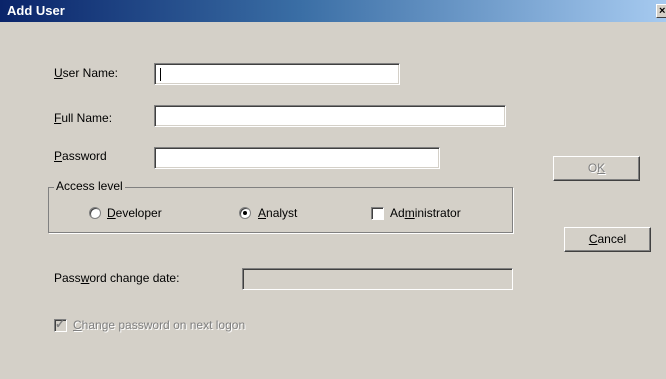  I want to click on administrator-checkbox-label: Administrator, so click(425, 213).